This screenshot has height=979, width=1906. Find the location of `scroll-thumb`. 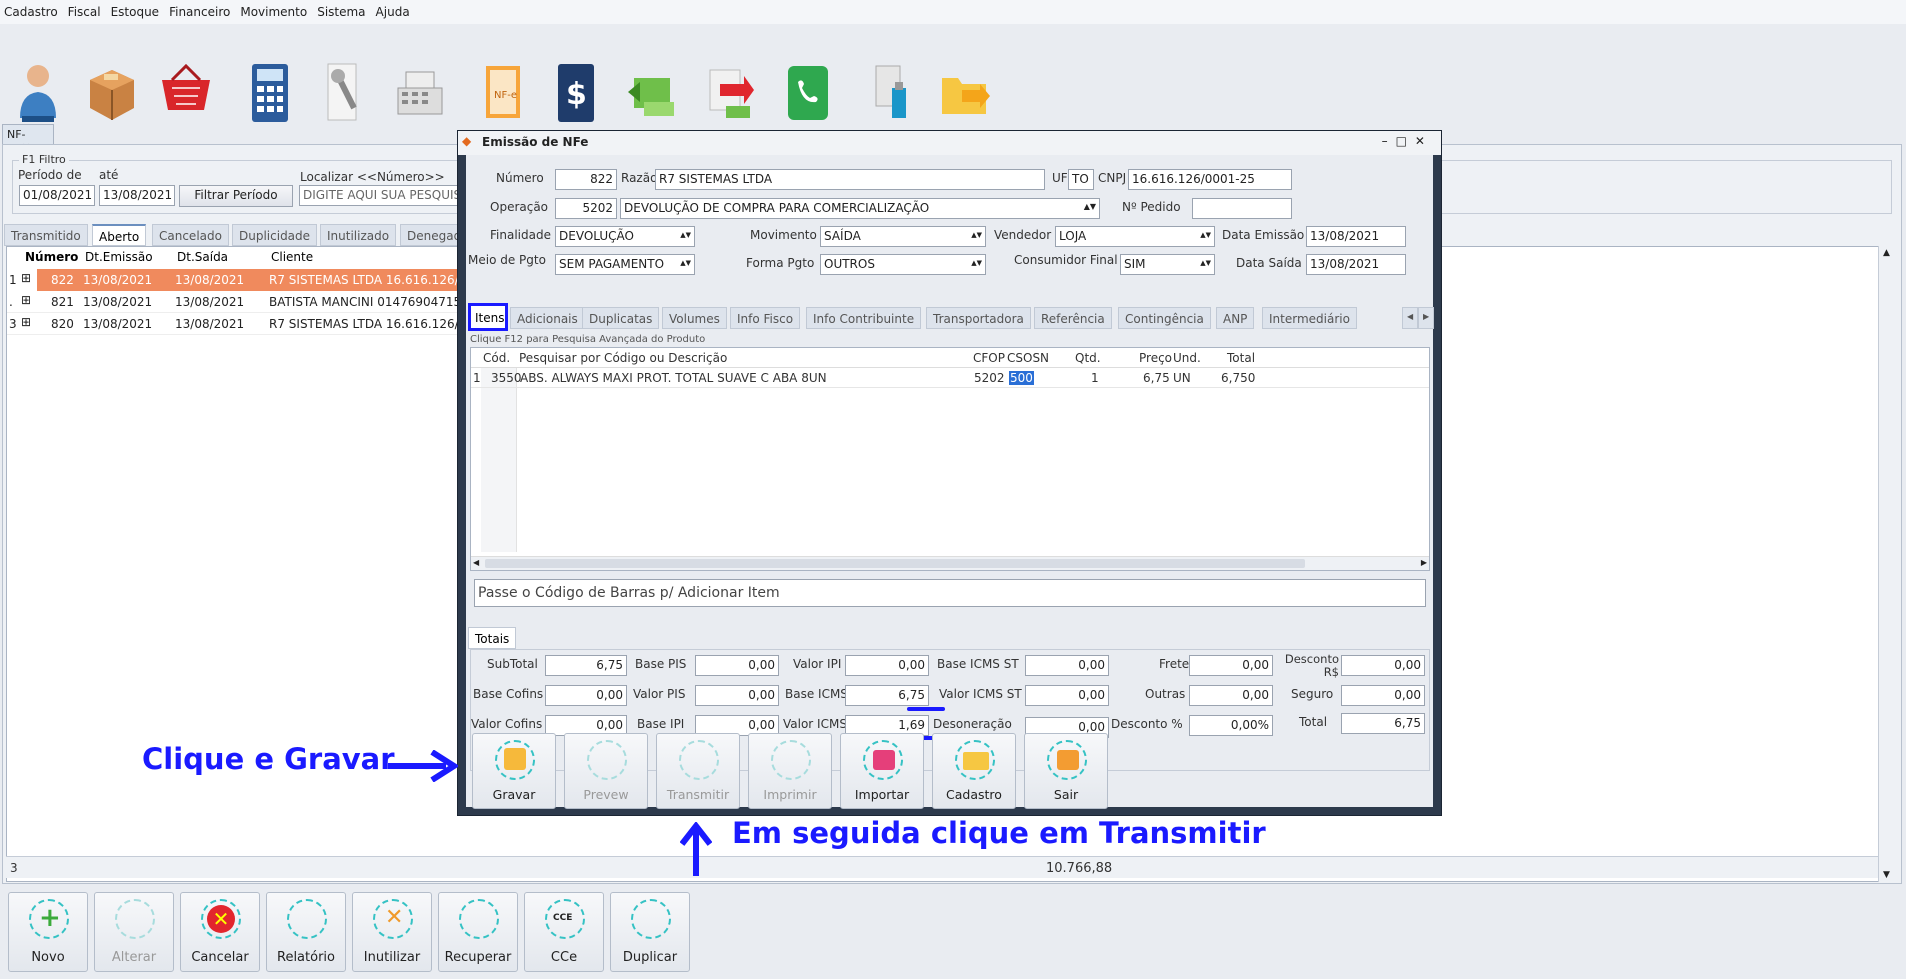

scroll-thumb is located at coordinates (895, 563).